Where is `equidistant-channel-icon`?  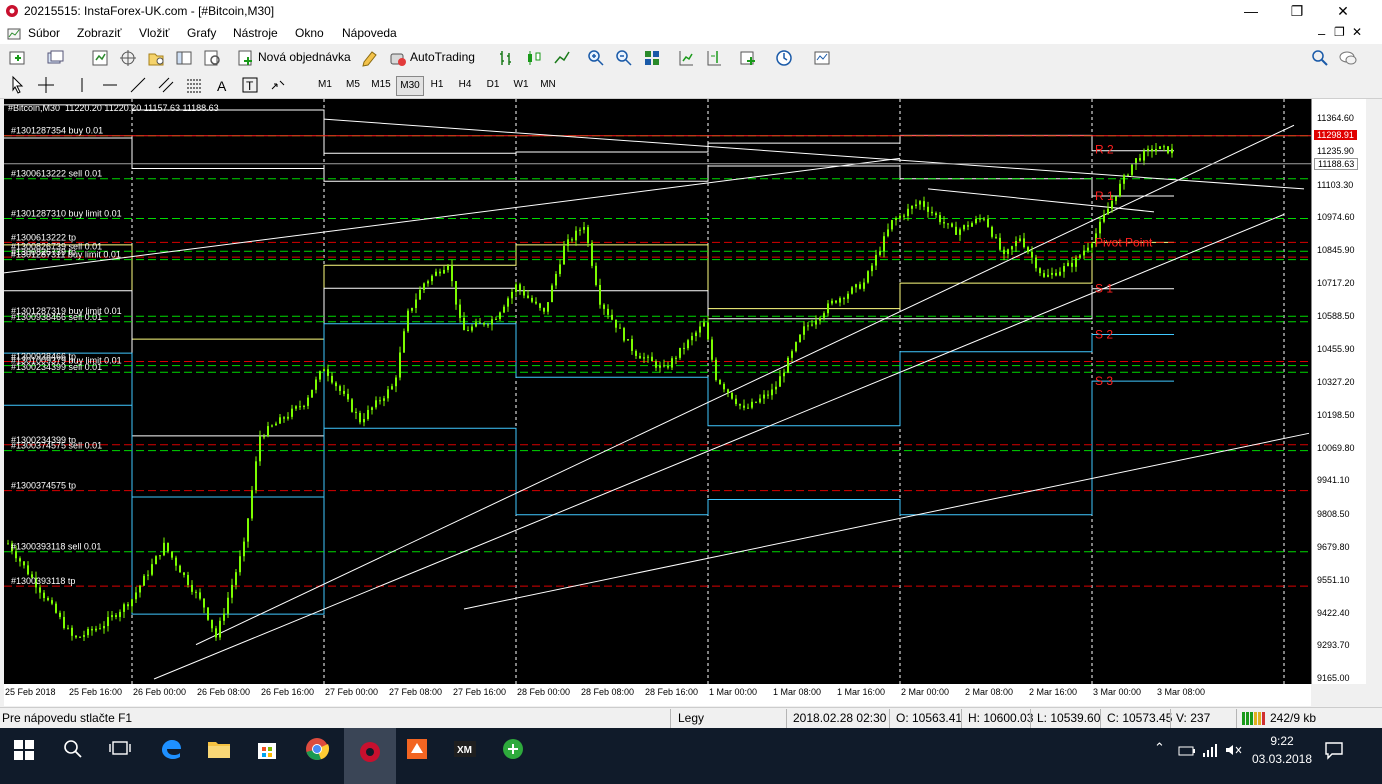 equidistant-channel-icon is located at coordinates (166, 85).